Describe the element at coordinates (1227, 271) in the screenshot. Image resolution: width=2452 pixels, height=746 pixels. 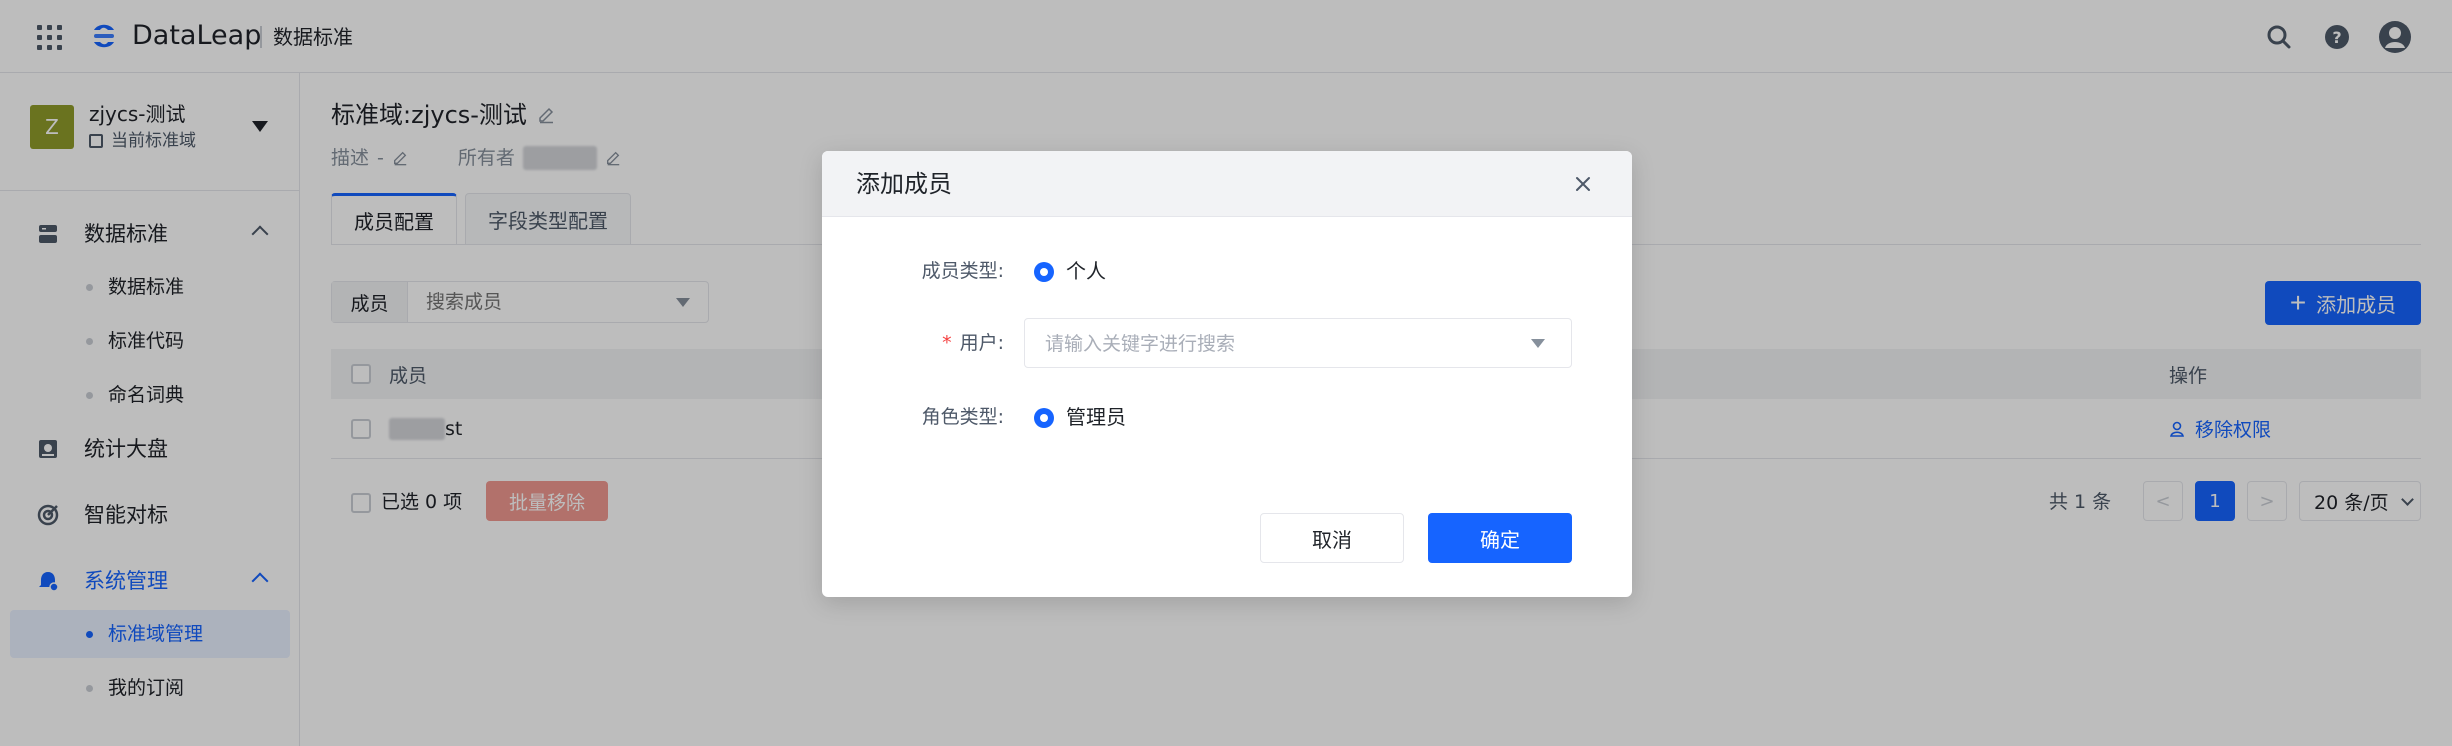
I see `form-row-member-type: 成员类型: 个人` at that location.